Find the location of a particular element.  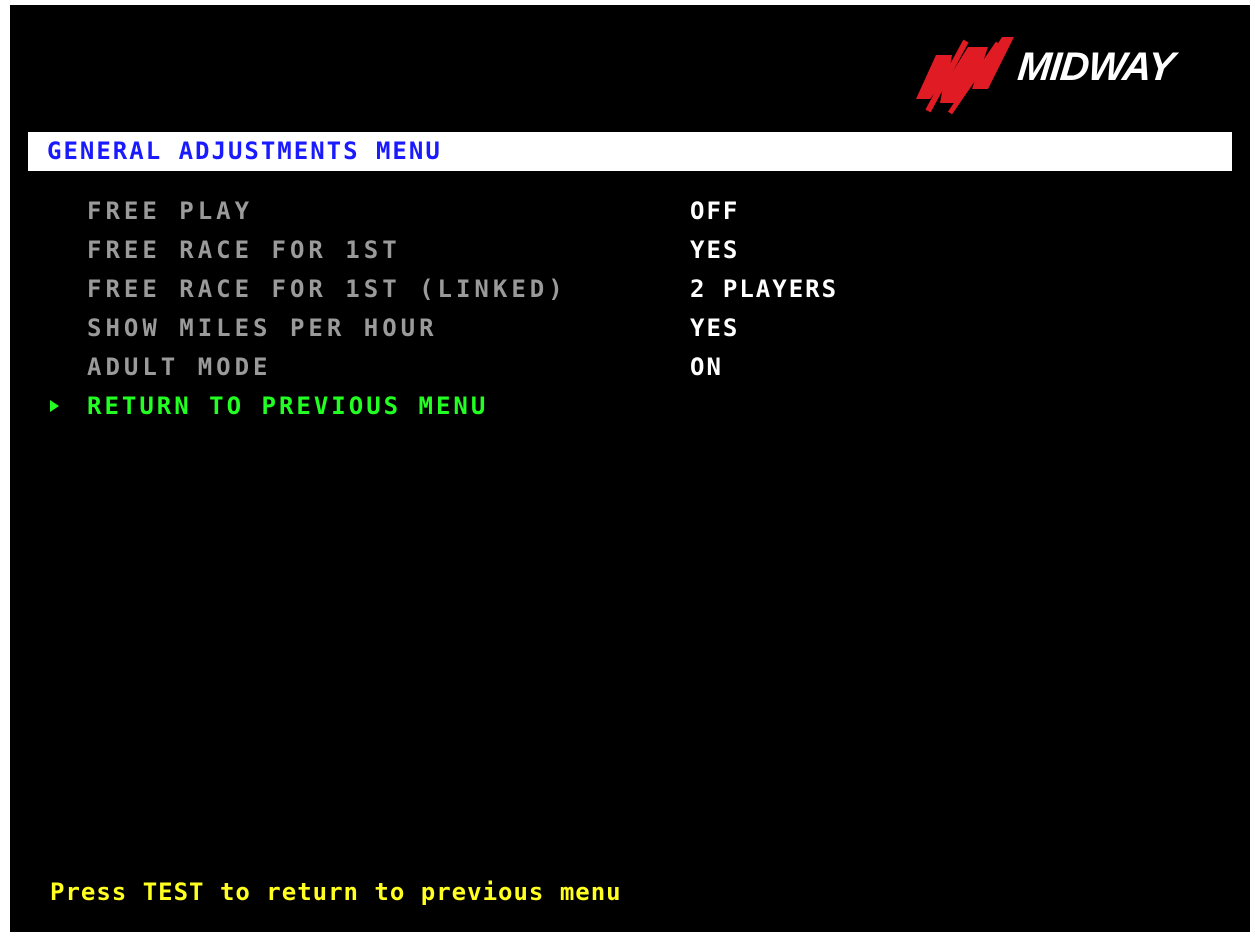

menu-item-label: FREE RACE FOR 1ST is located at coordinates (244, 250).